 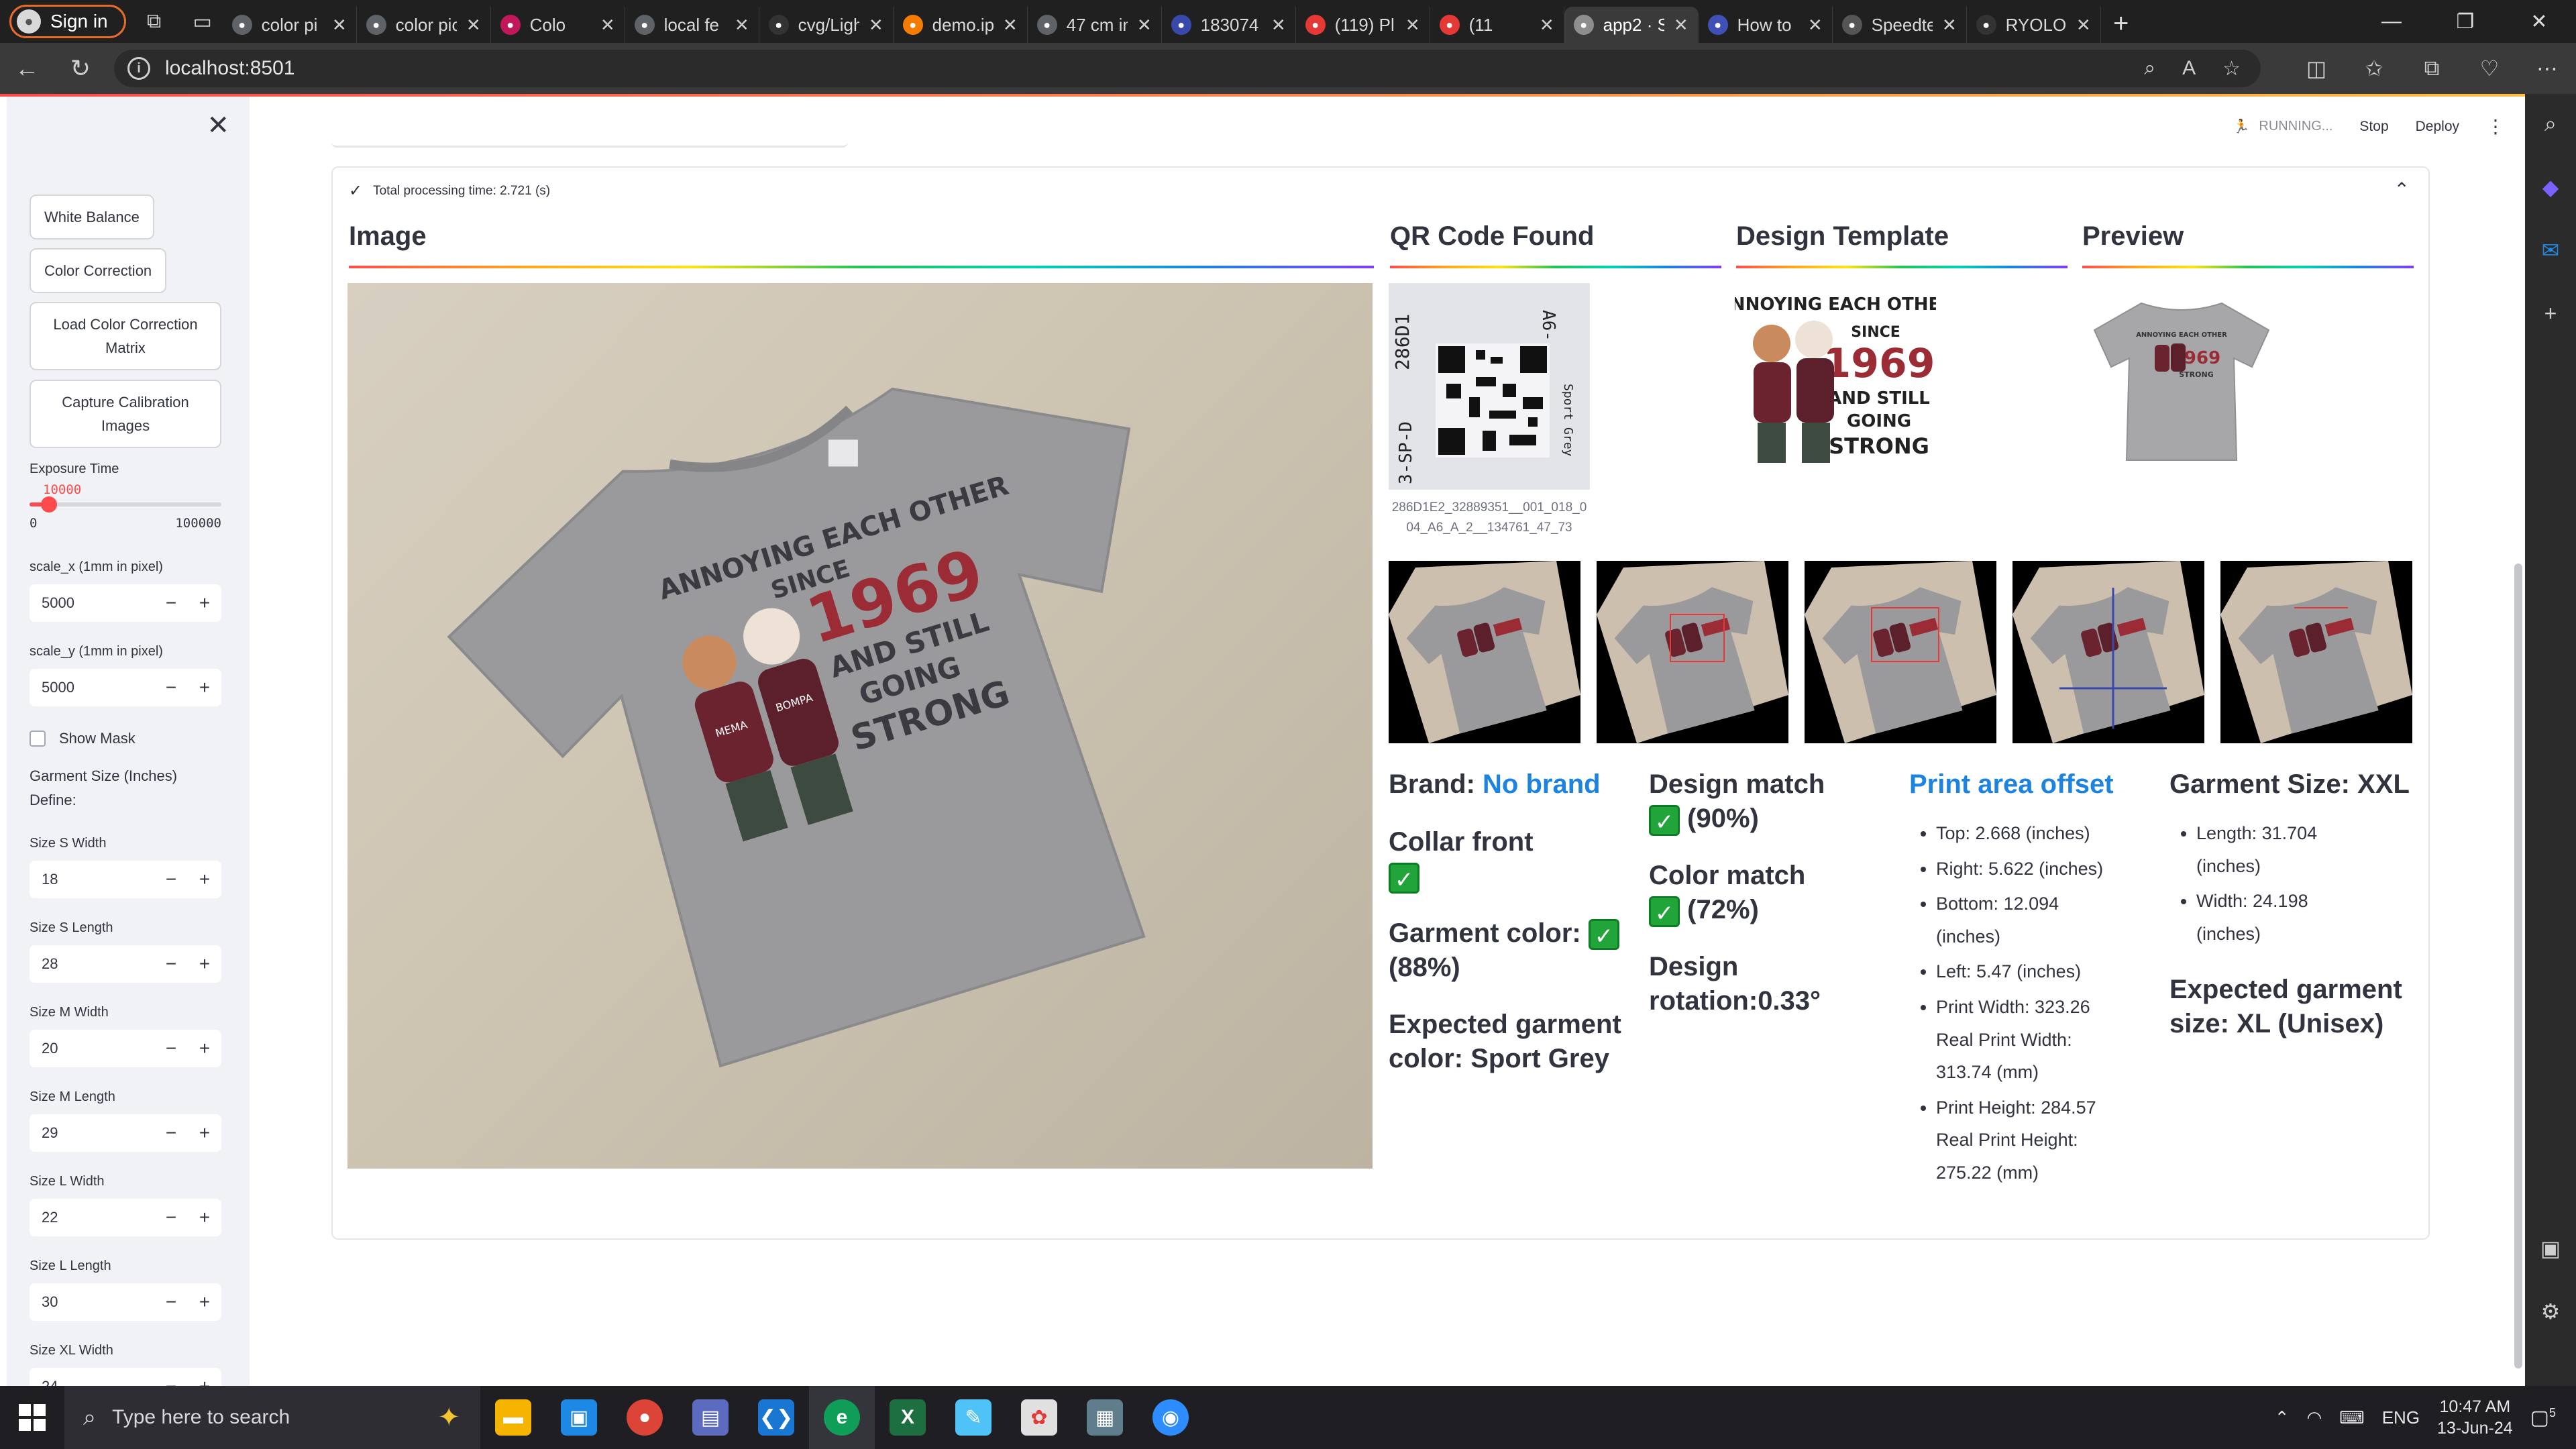 What do you see at coordinates (171, 687) in the screenshot?
I see `scale-y-decrement-button: −` at bounding box center [171, 687].